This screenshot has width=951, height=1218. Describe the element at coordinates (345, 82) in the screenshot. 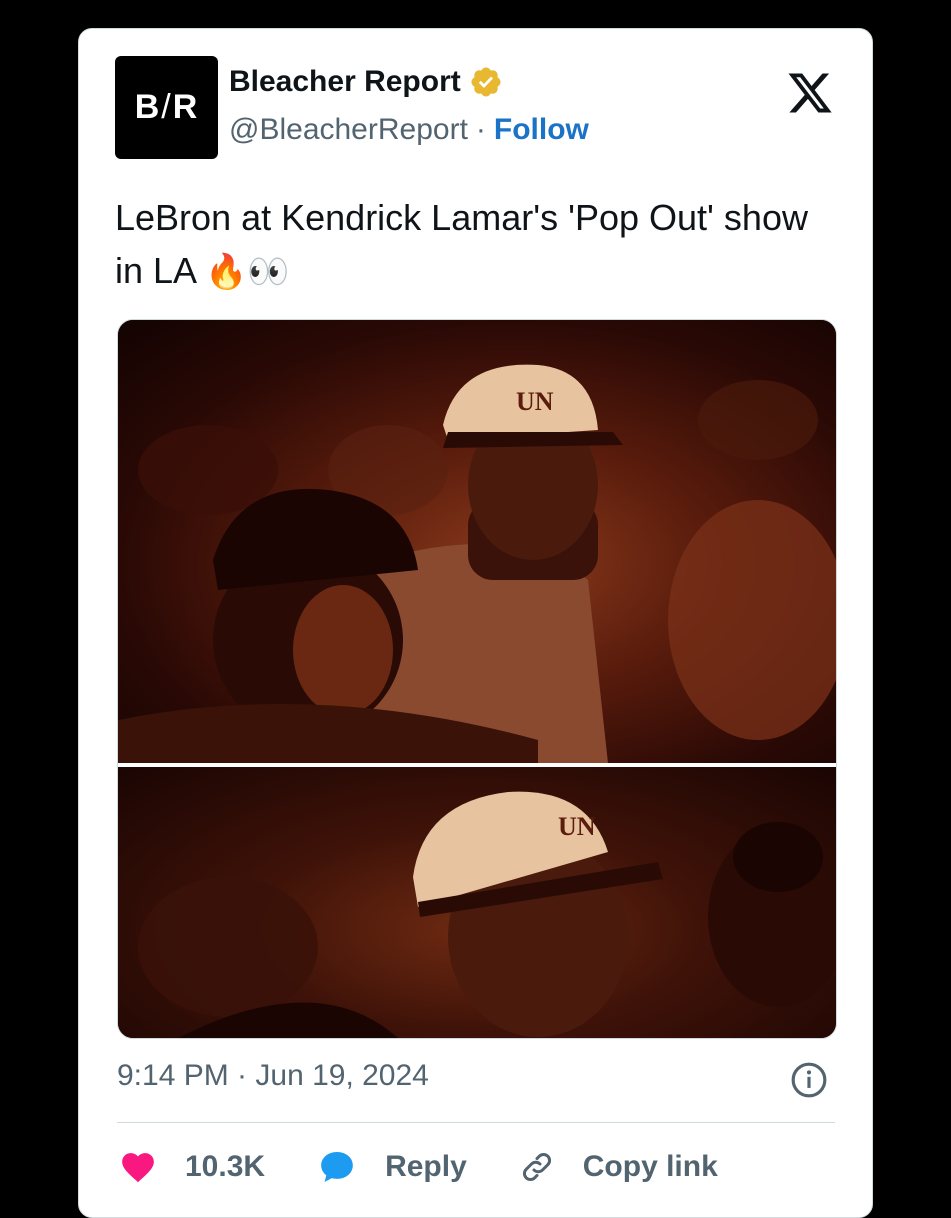

I see `account-name: Bleacher Report` at that location.